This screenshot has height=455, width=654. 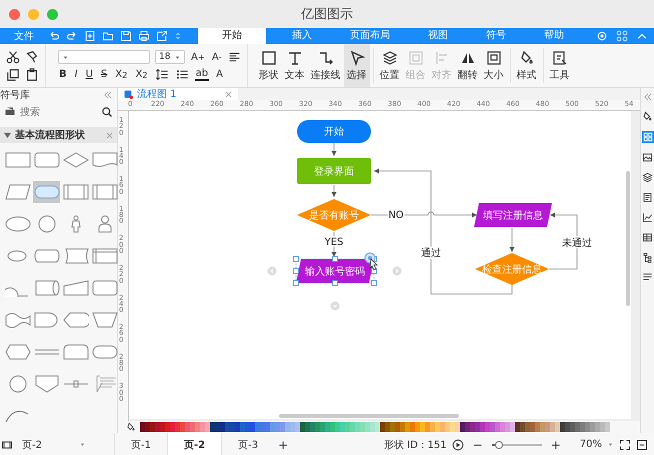 What do you see at coordinates (54, 445) in the screenshot?
I see `page-dropdown: 页-2` at bounding box center [54, 445].